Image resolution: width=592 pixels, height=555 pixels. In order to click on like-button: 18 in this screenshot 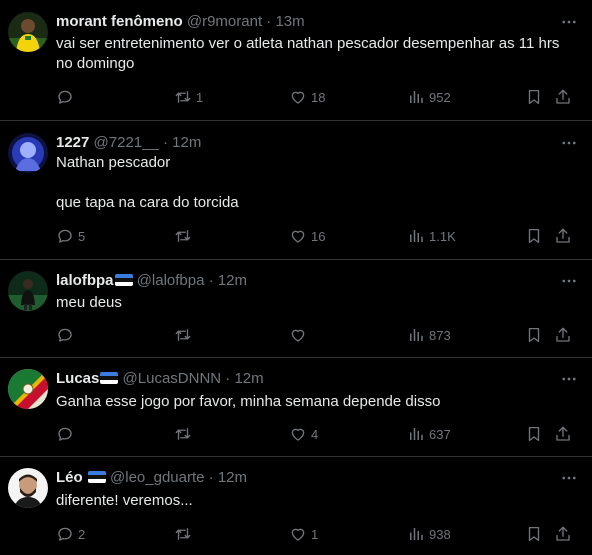, I will do `click(307, 97)`.